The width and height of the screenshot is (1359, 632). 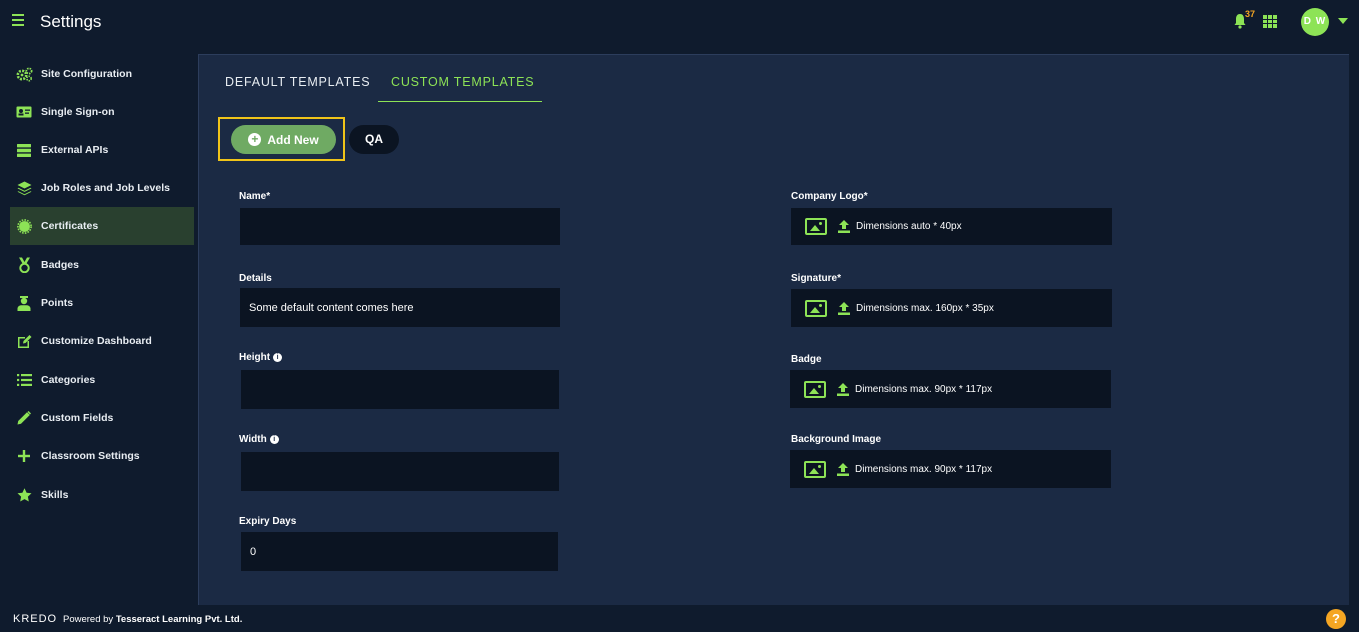 I want to click on width-label-text: Width, so click(x=253, y=439).